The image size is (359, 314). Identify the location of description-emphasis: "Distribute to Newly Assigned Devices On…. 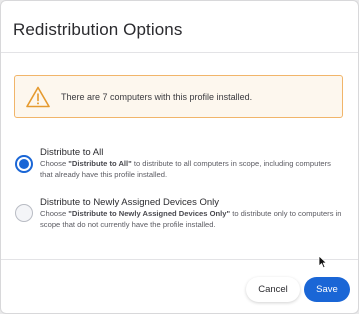
(149, 213).